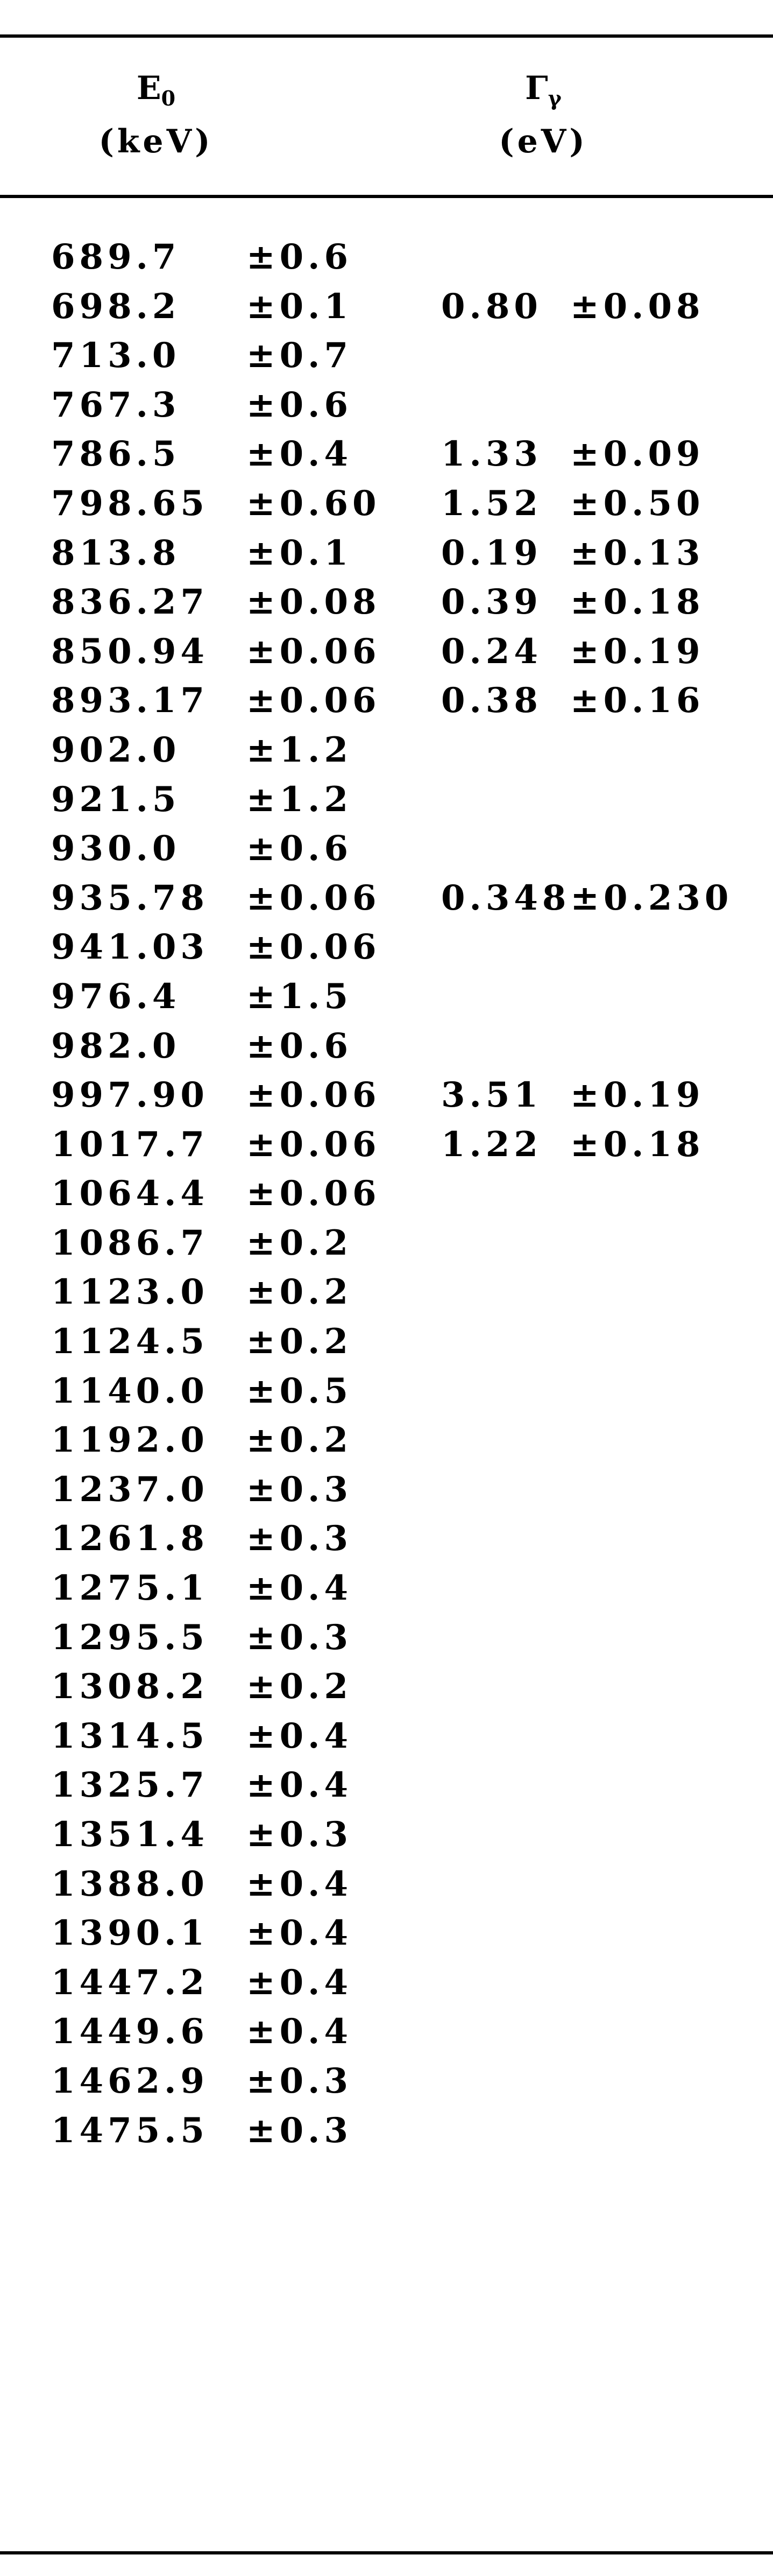 The height and width of the screenshot is (2576, 773). Describe the element at coordinates (386, 1934) in the screenshot. I see `table-row: 1390.1 ±0.4` at that location.